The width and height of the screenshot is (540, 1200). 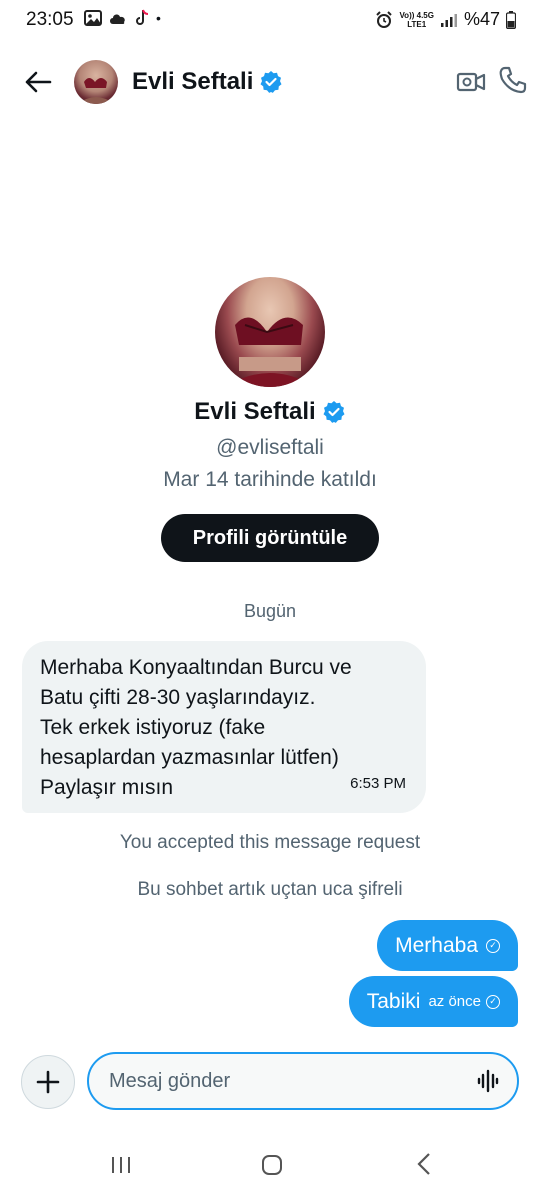 I want to click on voice-waveform-icon, so click(x=488, y=1081).